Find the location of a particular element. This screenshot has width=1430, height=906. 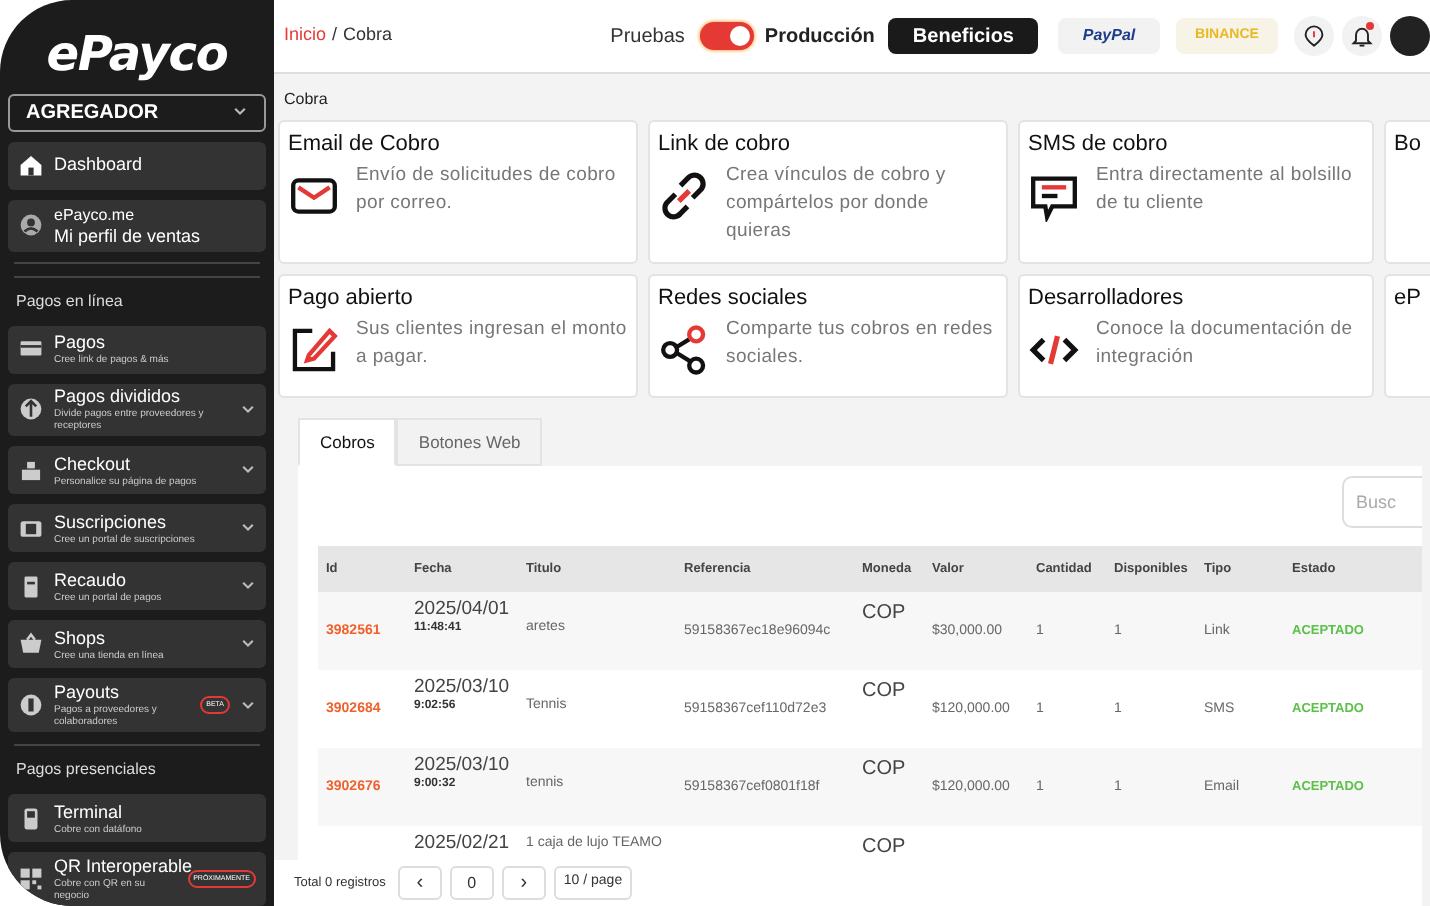

bell-icon is located at coordinates (1362, 36).